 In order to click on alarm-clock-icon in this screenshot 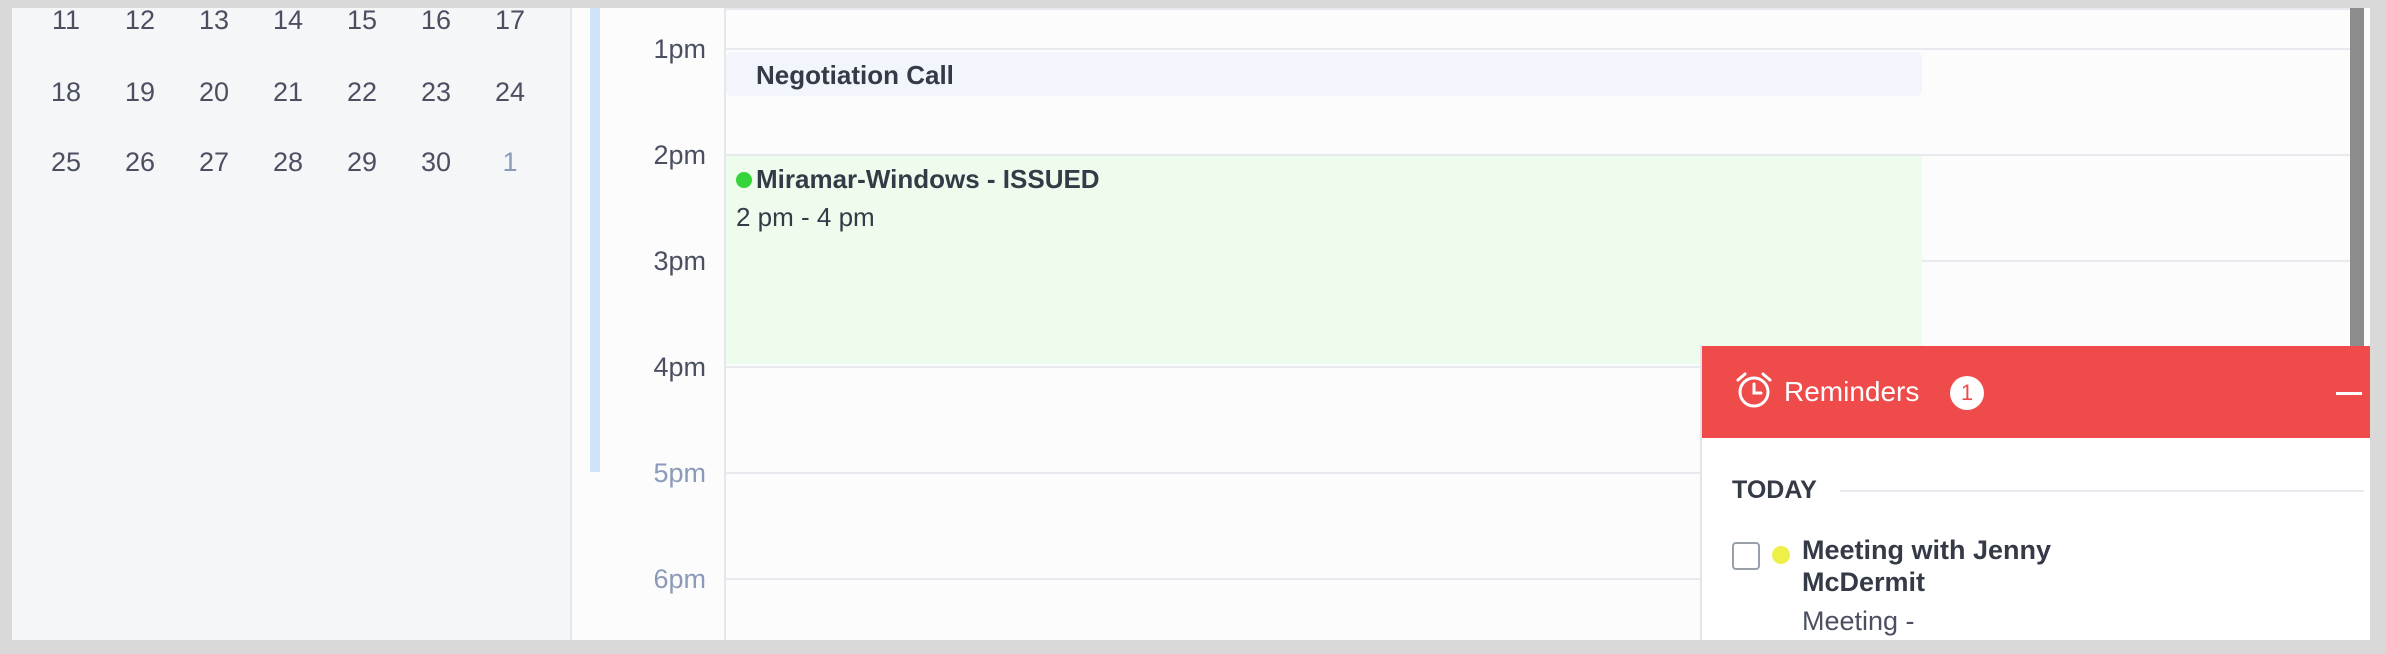, I will do `click(1754, 390)`.